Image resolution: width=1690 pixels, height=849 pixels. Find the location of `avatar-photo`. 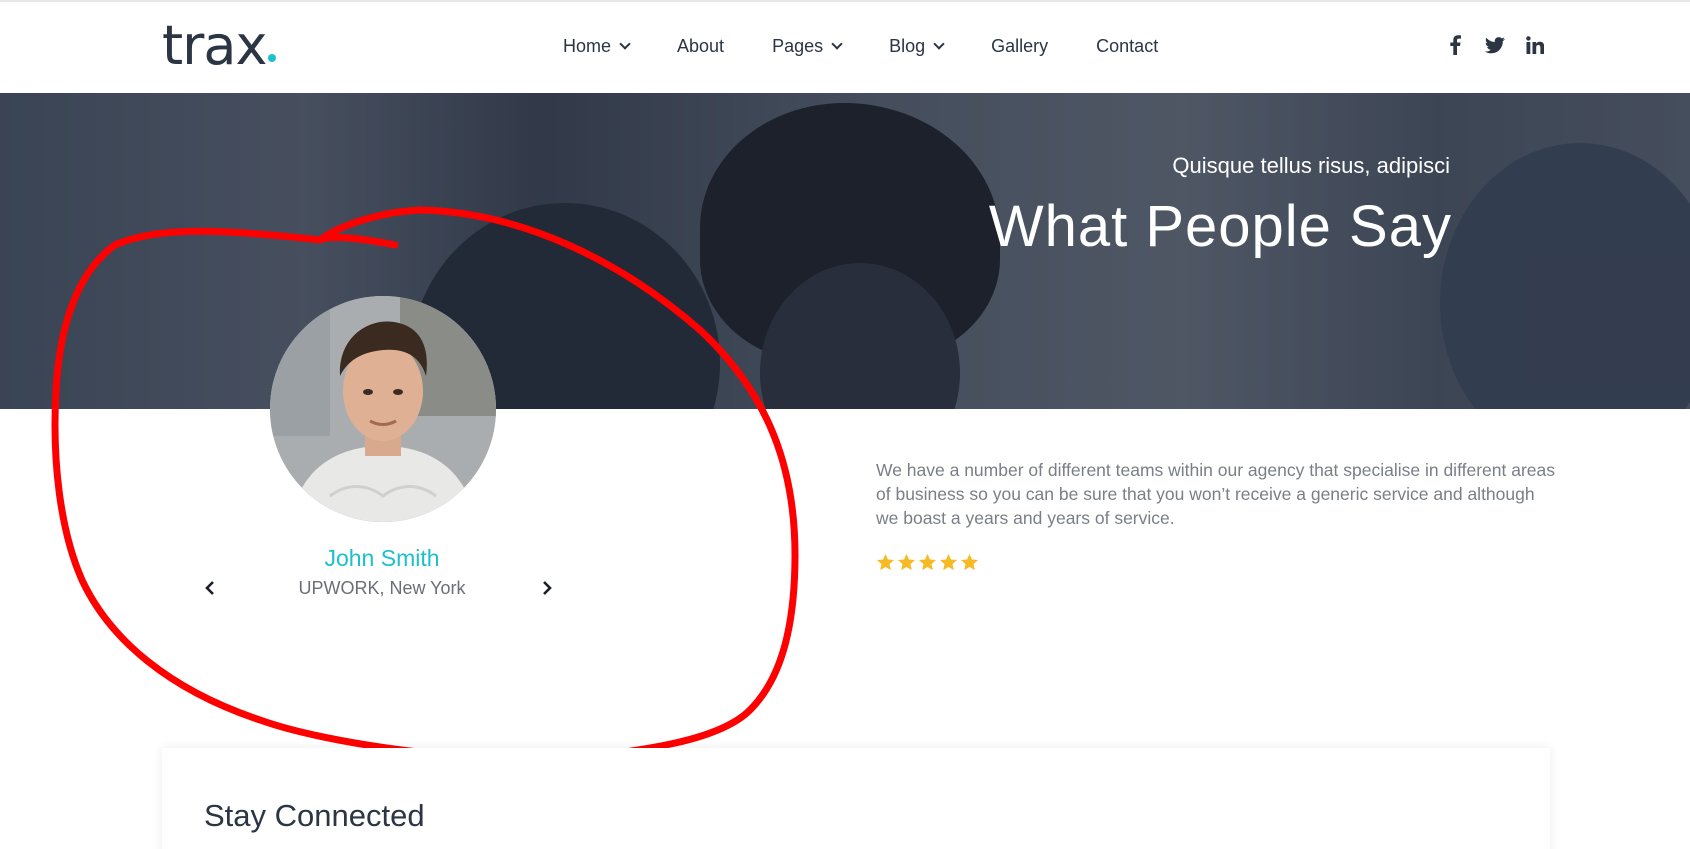

avatar-photo is located at coordinates (383, 409).